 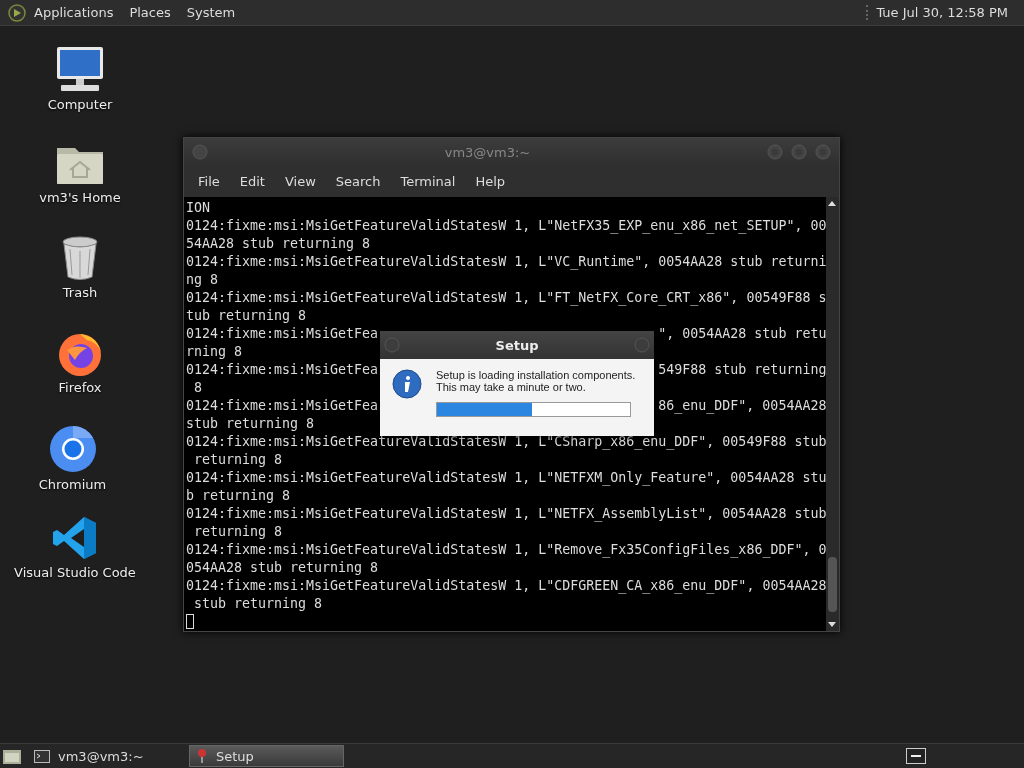 I want to click on terminal-line: 0124:fixme:msi:MsiGetFeatureValidStatesW 1, L"CDFGREEN_CA_x86_enu_DDF", 0054AA28, so click(x=506, y=586).